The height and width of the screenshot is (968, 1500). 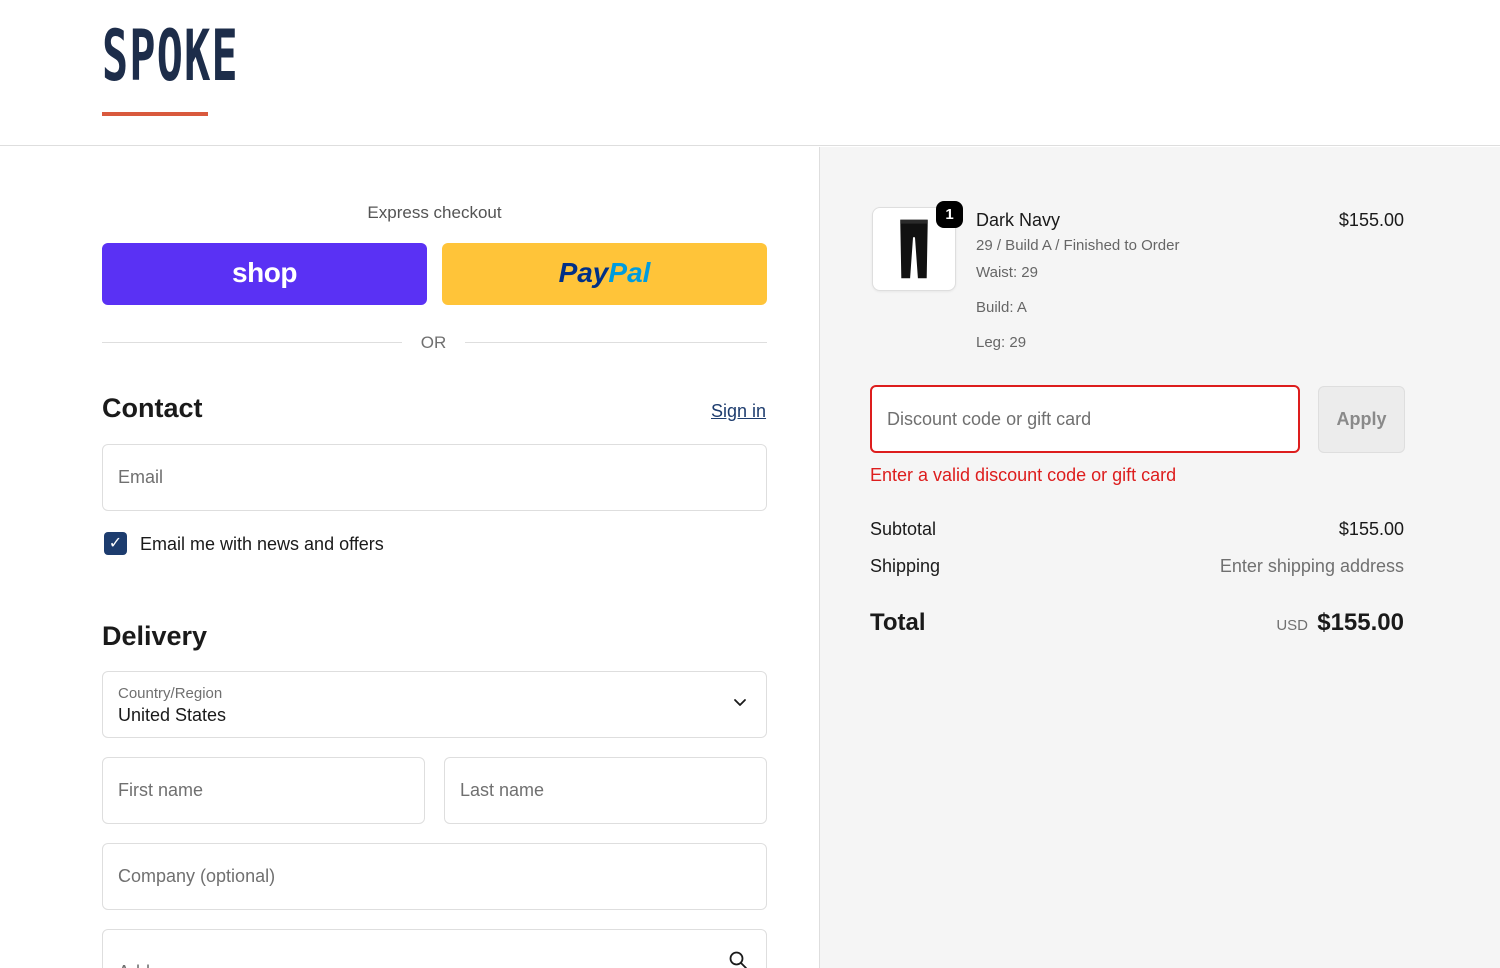 I want to click on shipping-label: Shipping, so click(x=905, y=566).